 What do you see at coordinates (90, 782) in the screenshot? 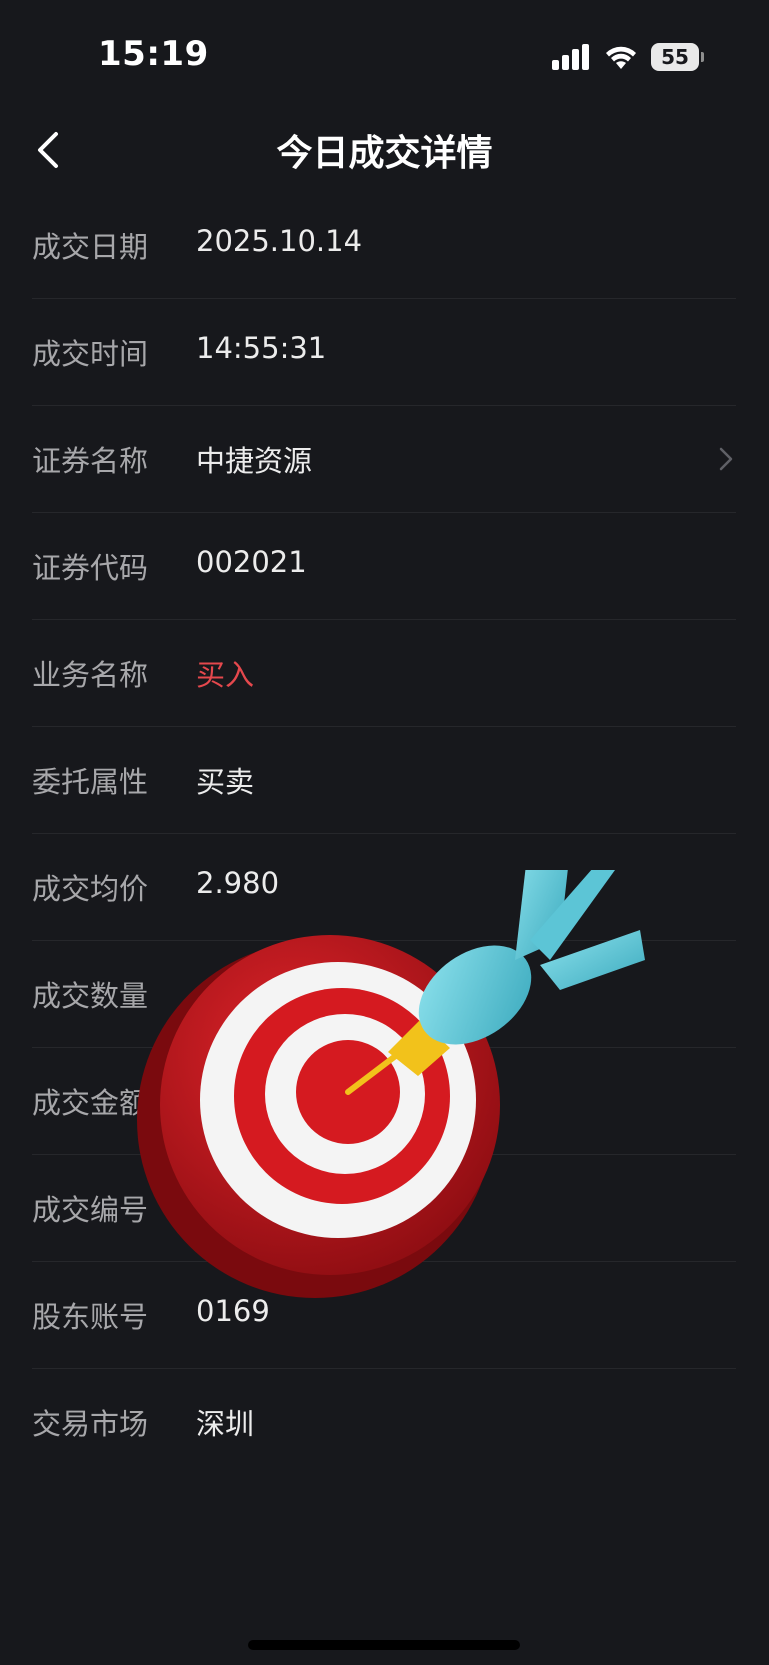
I see `detail-label: 委托属性` at bounding box center [90, 782].